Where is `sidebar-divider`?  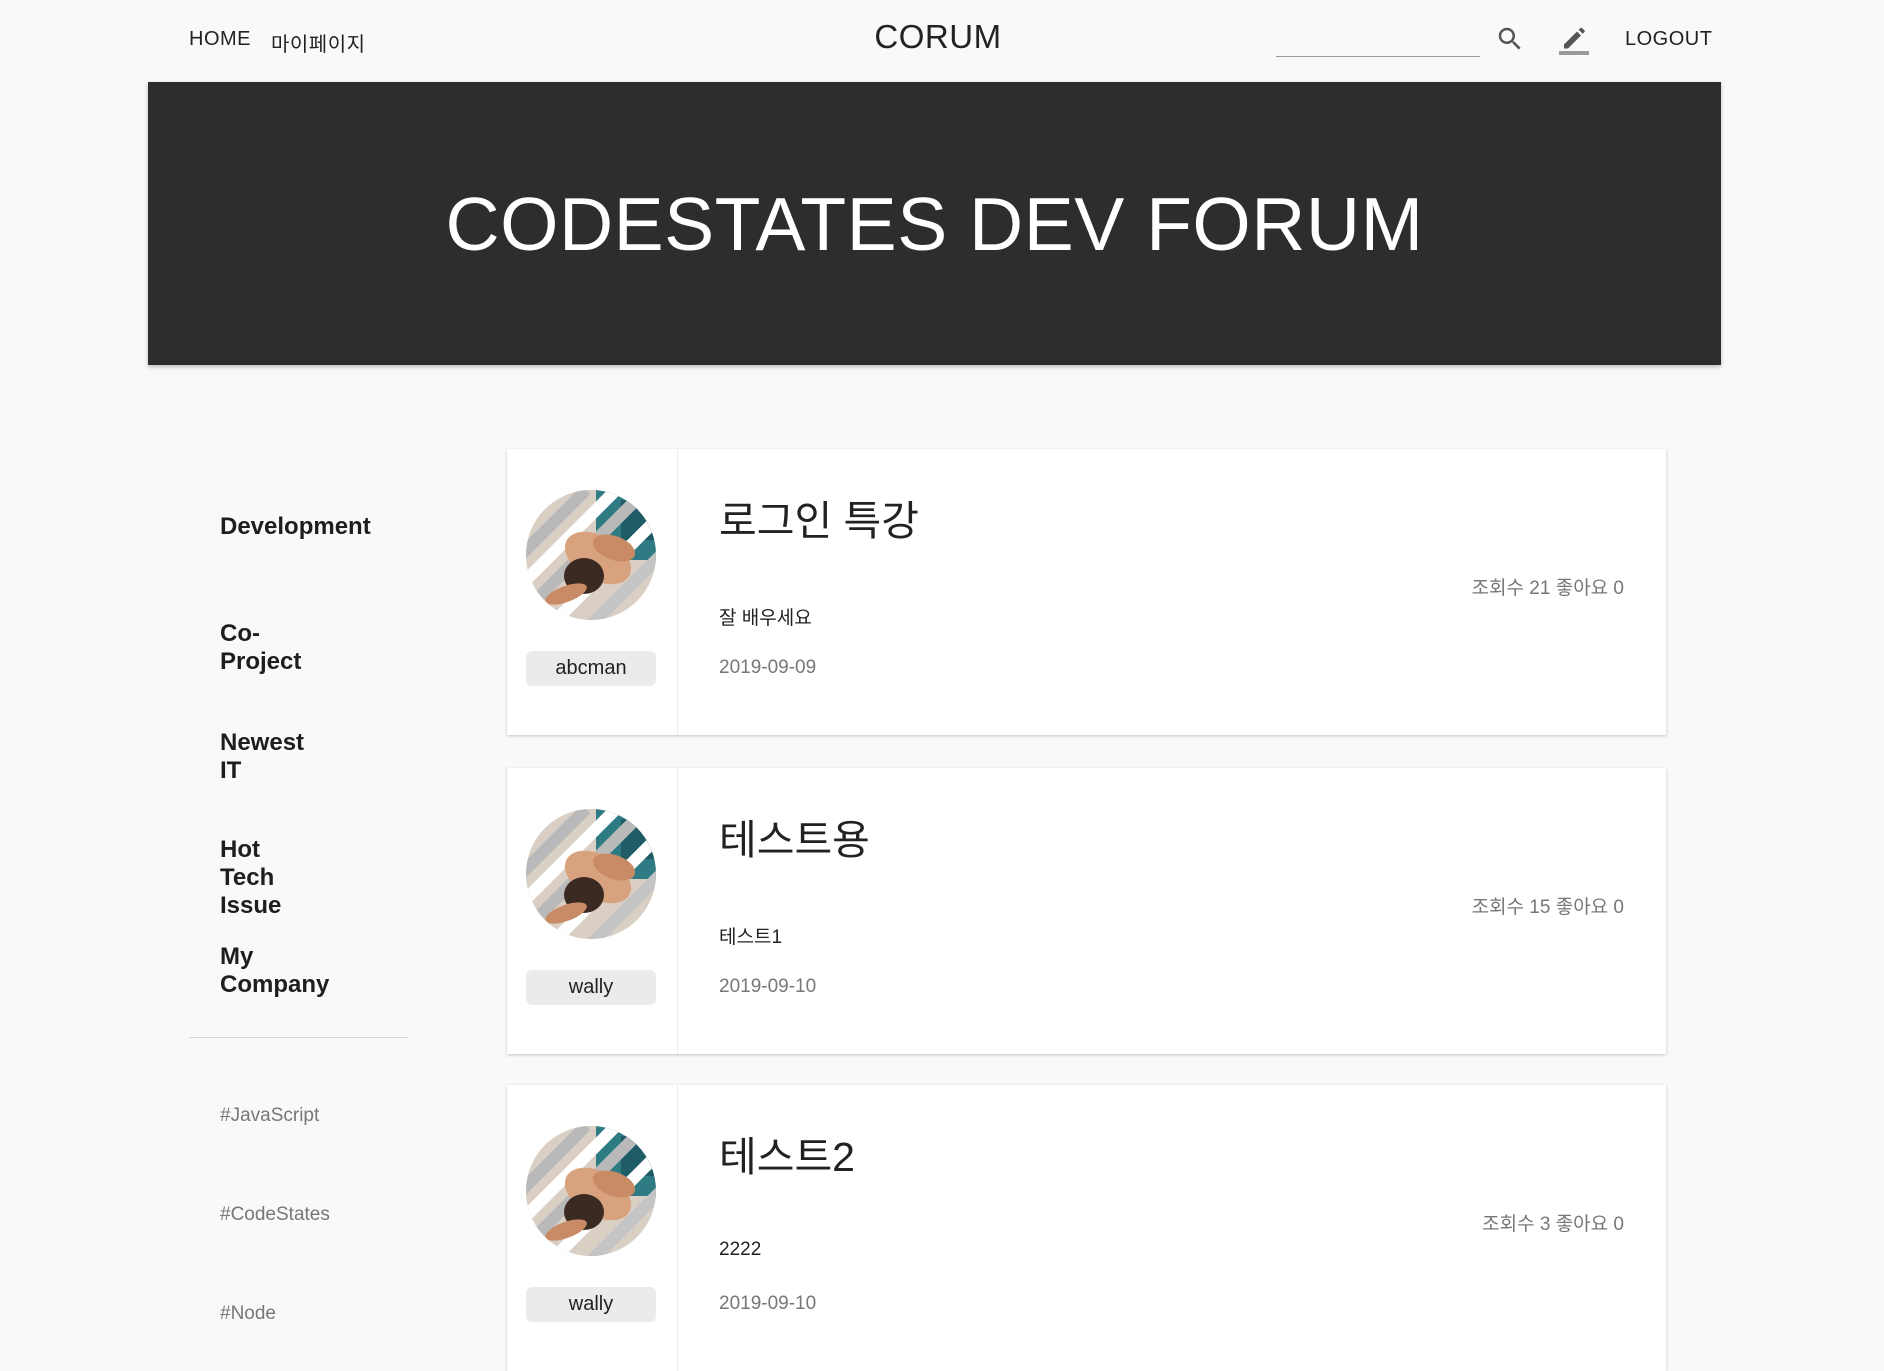 sidebar-divider is located at coordinates (298, 1037).